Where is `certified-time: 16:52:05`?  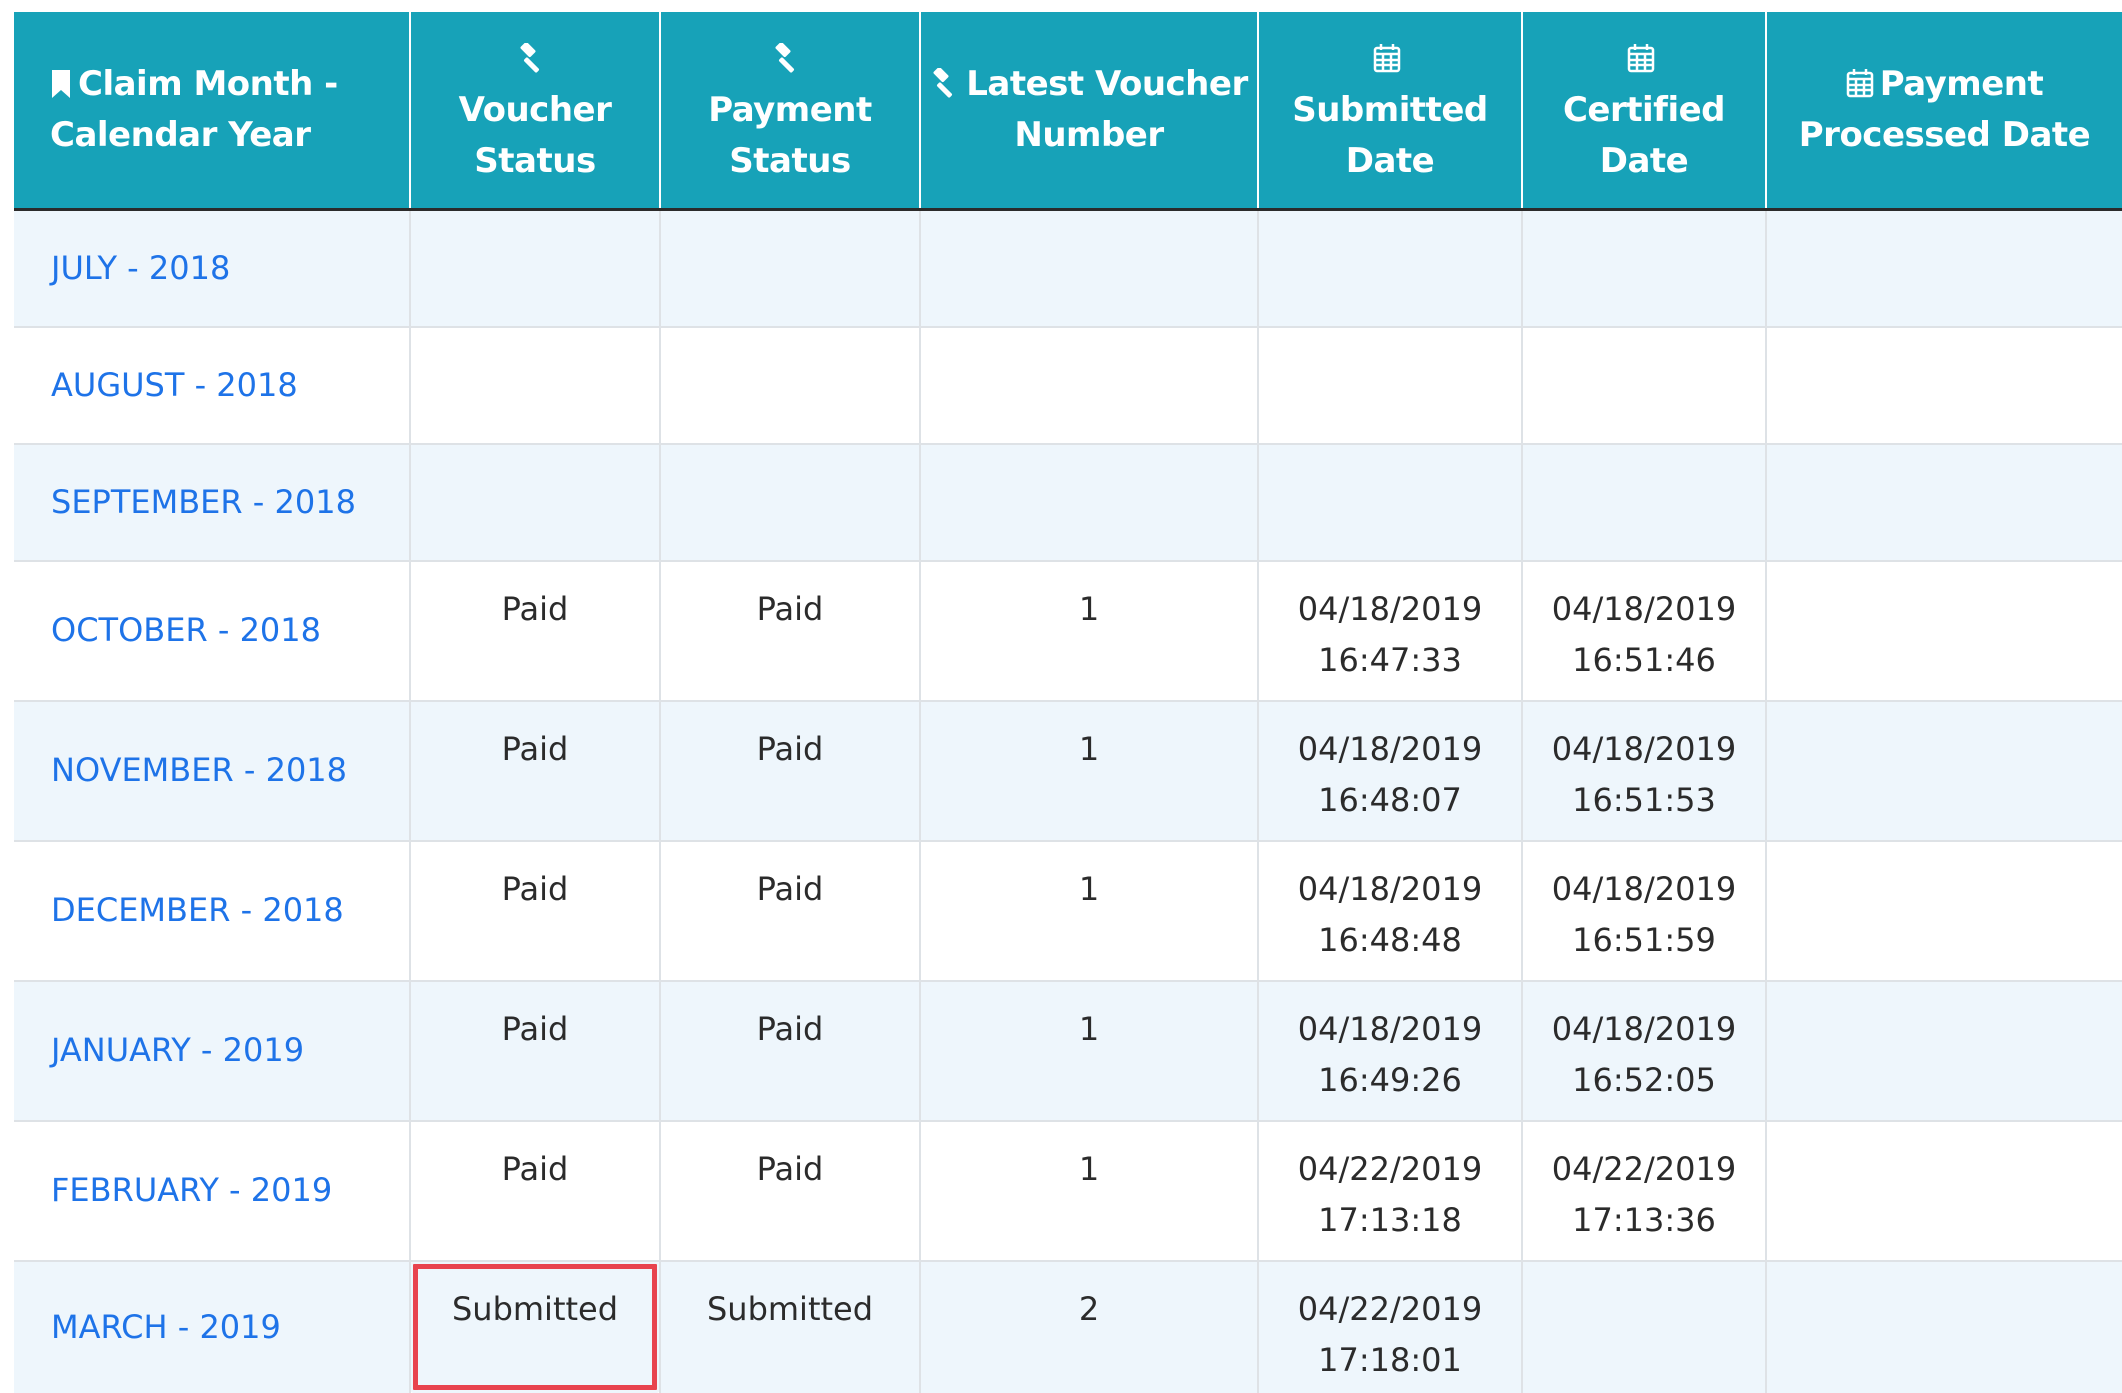 certified-time: 16:52:05 is located at coordinates (1644, 1079).